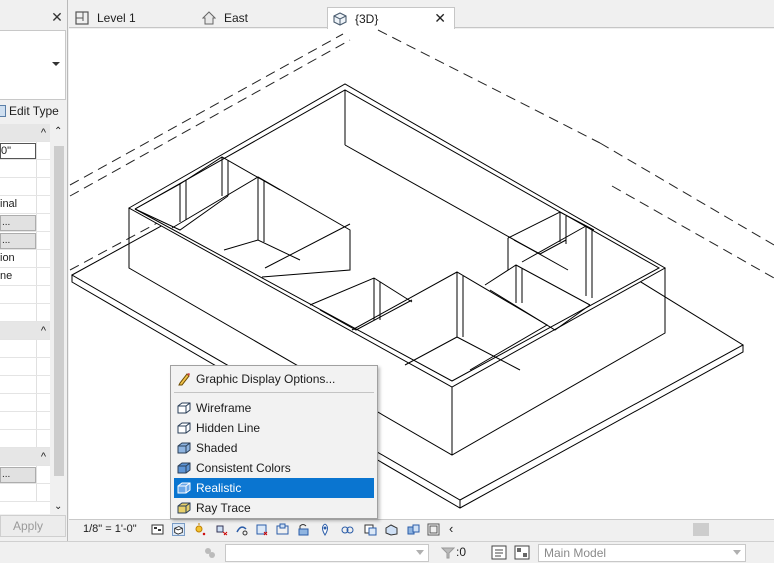  Describe the element at coordinates (18, 151) in the screenshot. I see `property-value-input: 0"` at that location.